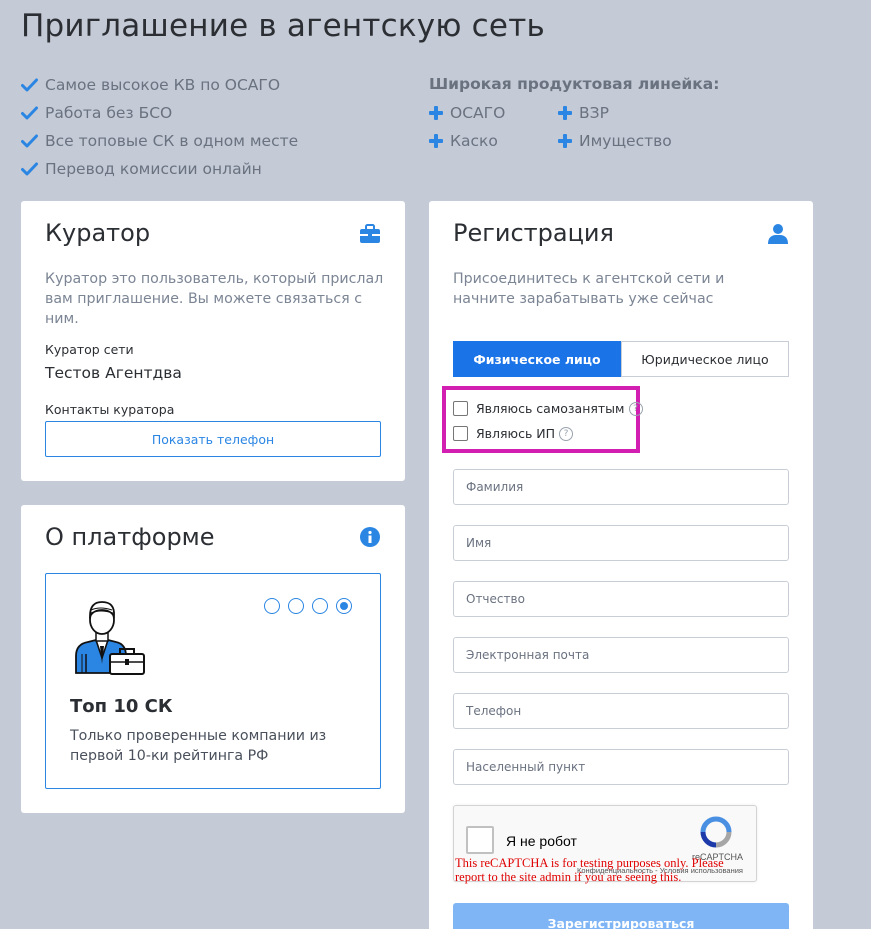  Describe the element at coordinates (370, 537) in the screenshot. I see `info-icon` at that location.